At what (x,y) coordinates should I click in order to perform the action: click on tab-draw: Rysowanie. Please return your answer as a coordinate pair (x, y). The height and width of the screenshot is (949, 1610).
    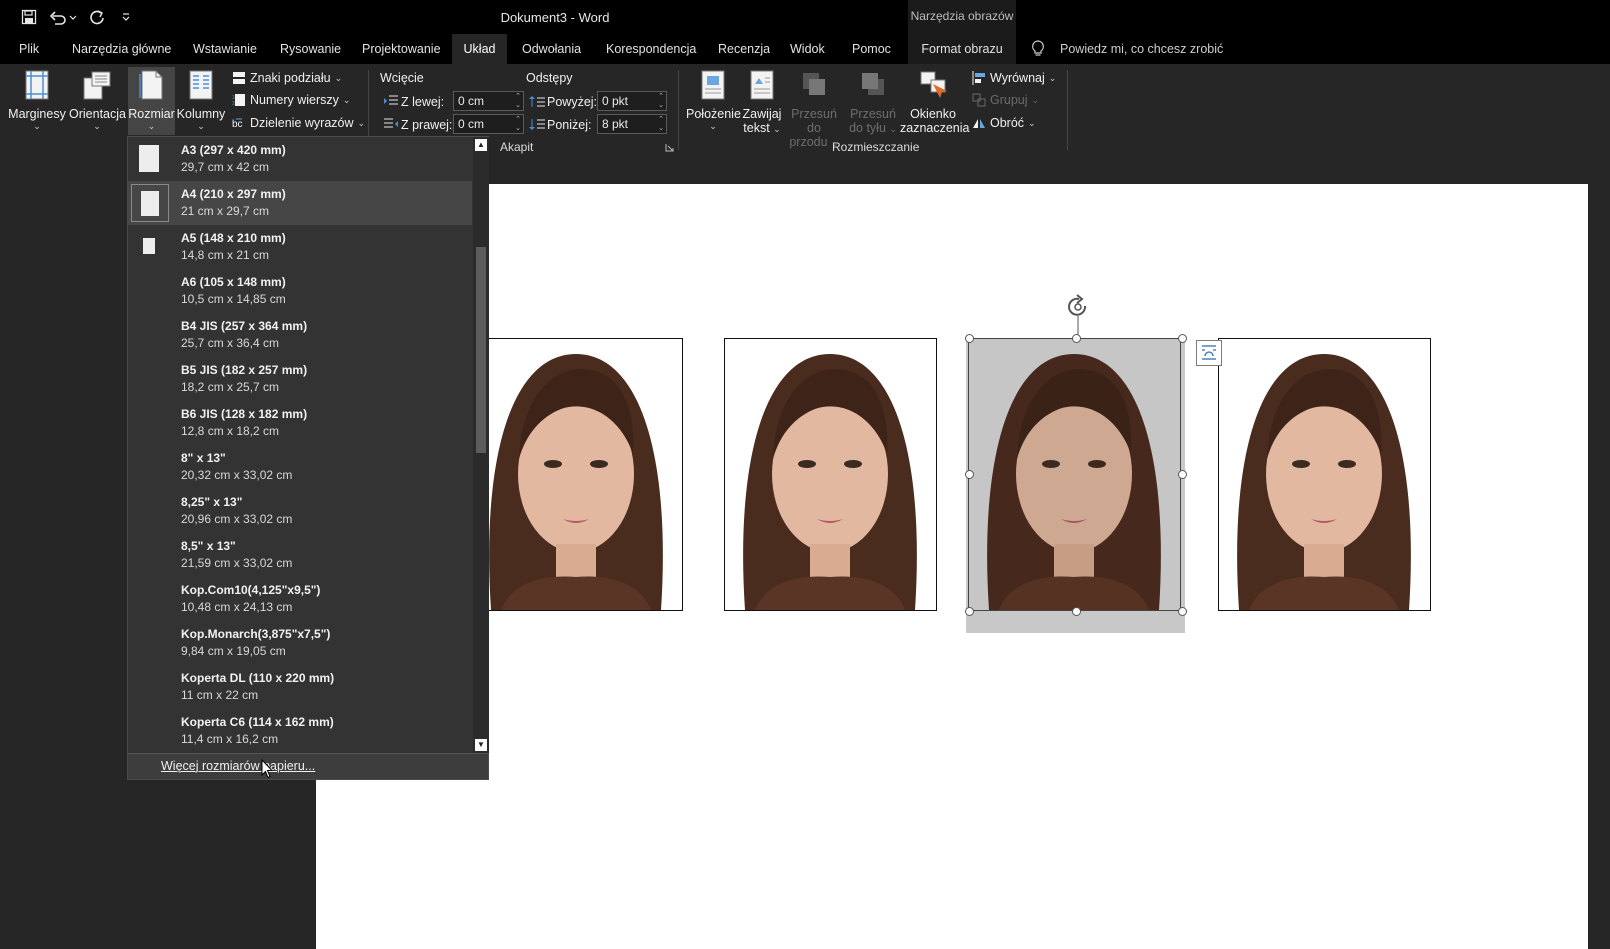
    Looking at the image, I should click on (310, 49).